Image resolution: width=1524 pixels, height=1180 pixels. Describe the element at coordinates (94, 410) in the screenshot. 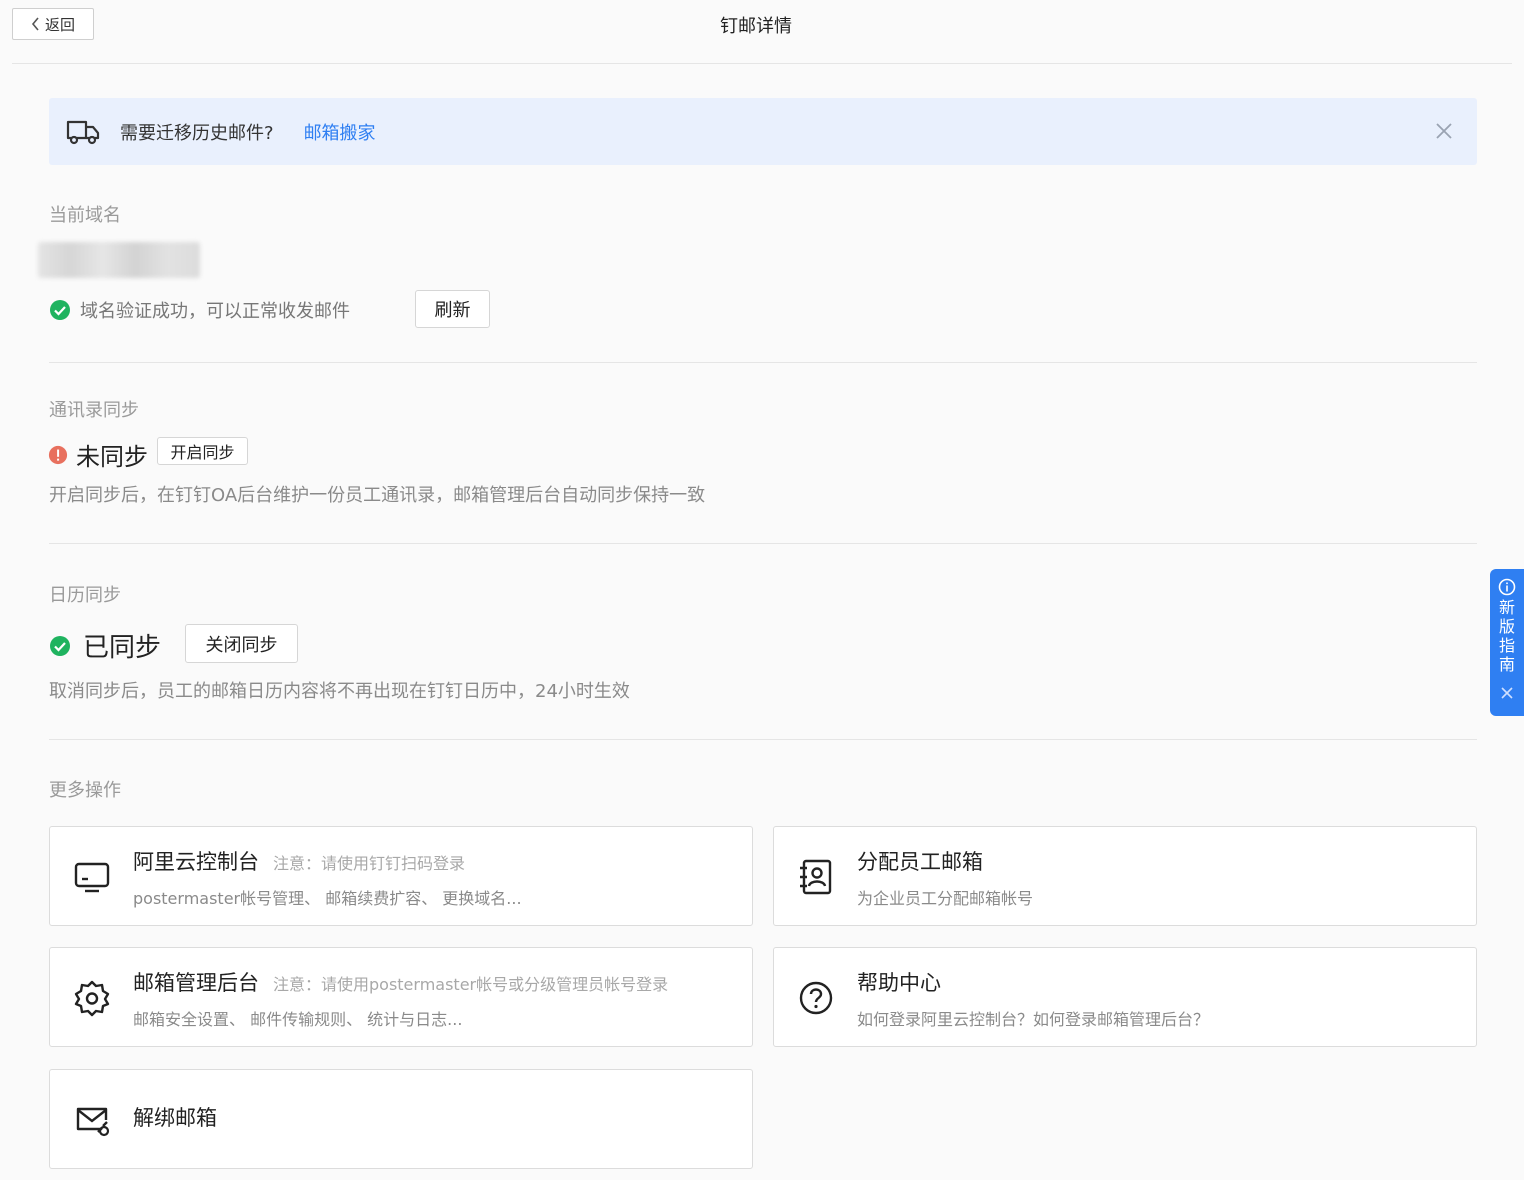

I see `contacts-sync-label: 通讯录同步` at that location.